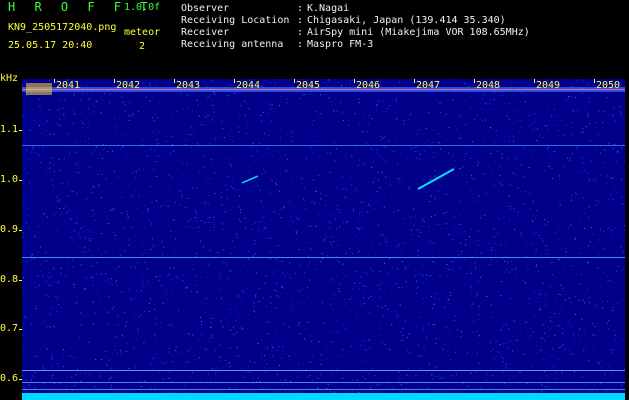 The image size is (629, 400). Describe the element at coordinates (428, 85) in the screenshot. I see `x-tick-label: 2047` at that location.